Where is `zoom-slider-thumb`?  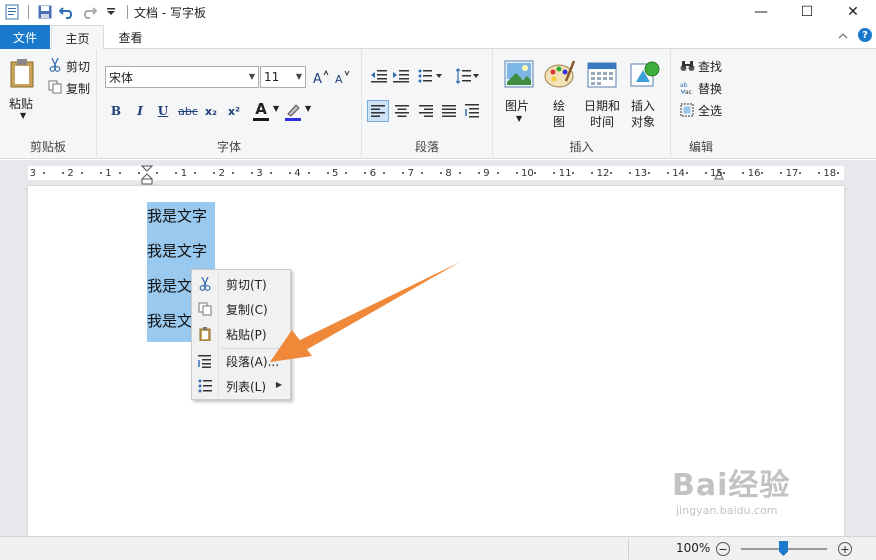
zoom-slider-thumb is located at coordinates (783, 548).